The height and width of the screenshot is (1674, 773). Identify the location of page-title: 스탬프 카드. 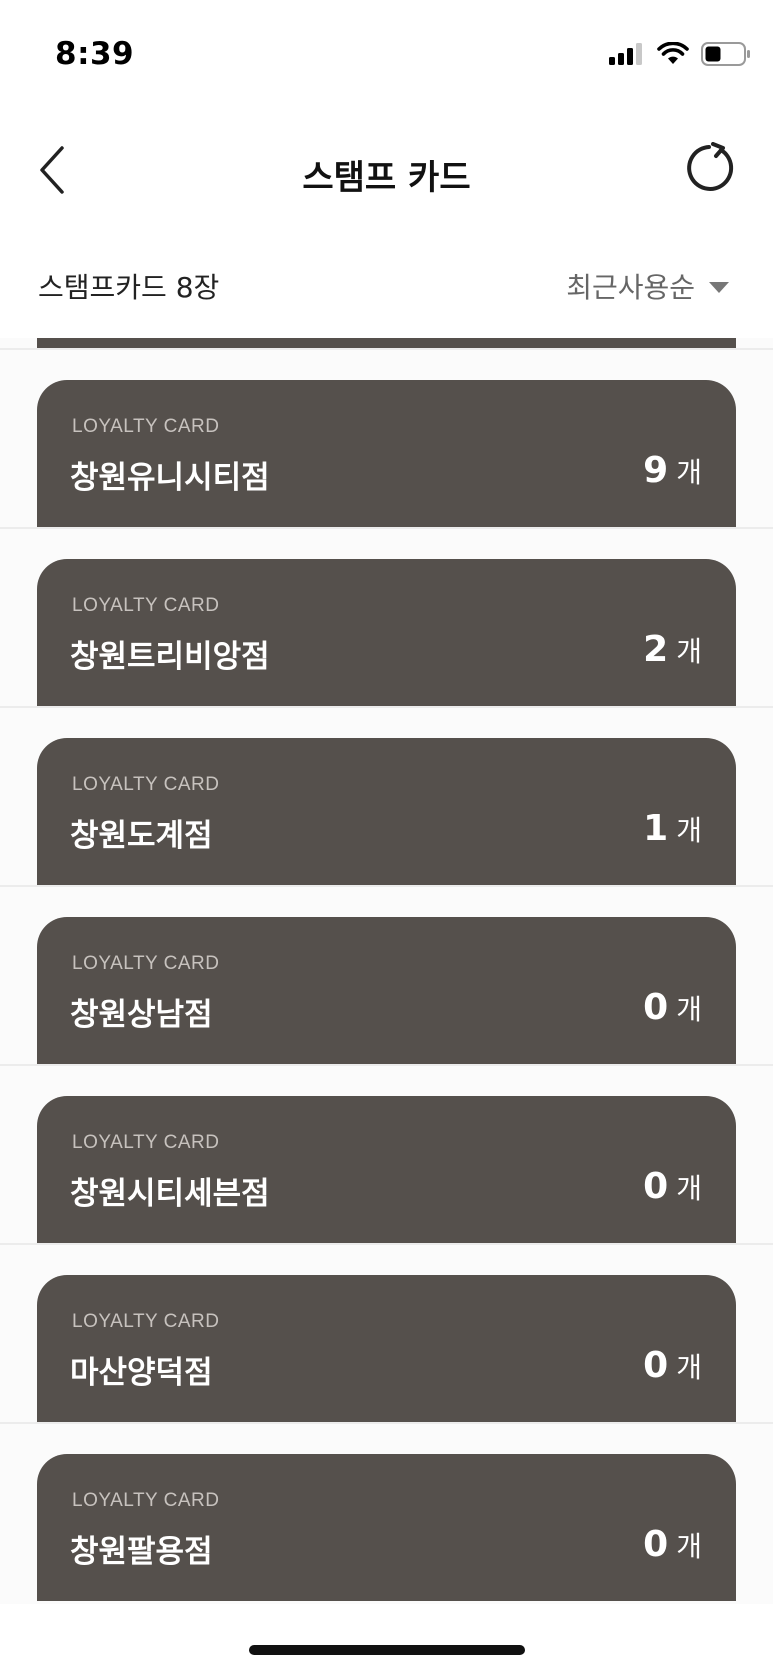
(386, 178).